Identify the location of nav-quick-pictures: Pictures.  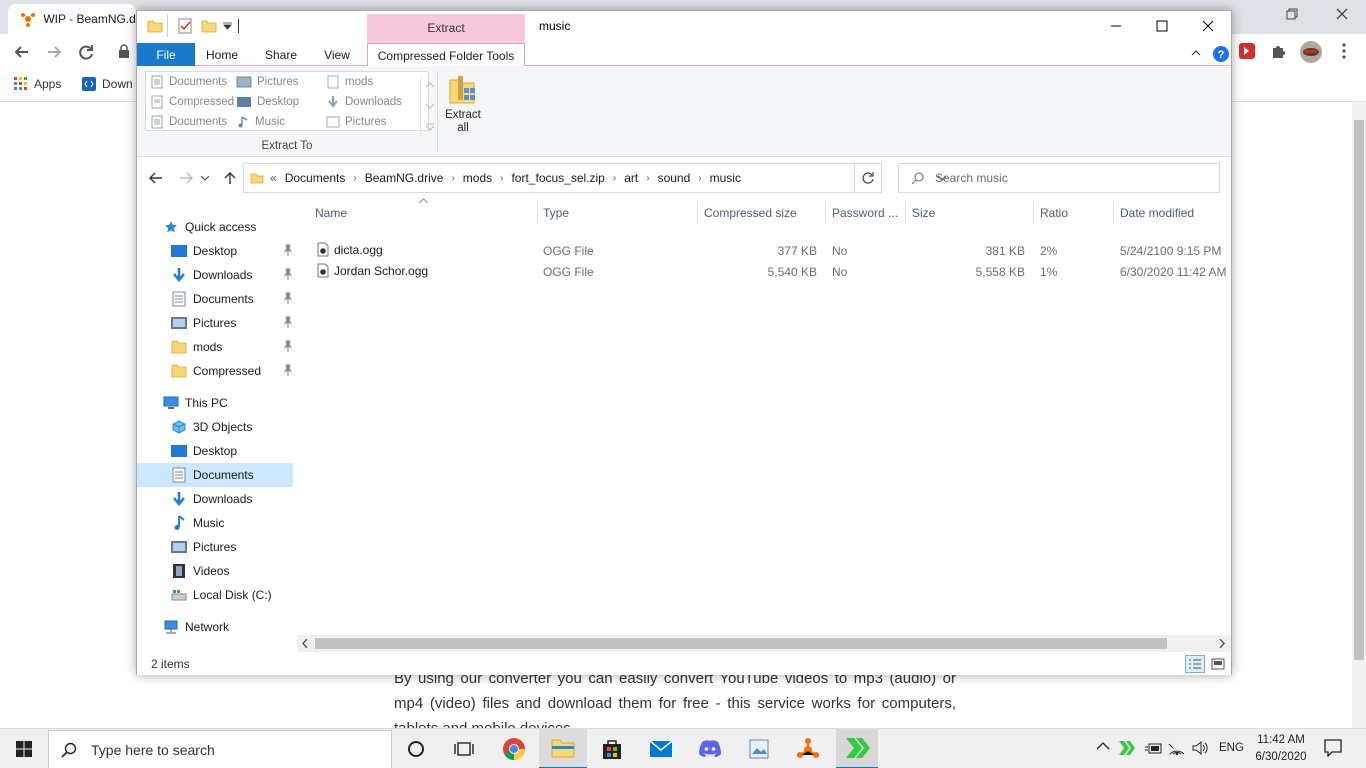
(232, 323).